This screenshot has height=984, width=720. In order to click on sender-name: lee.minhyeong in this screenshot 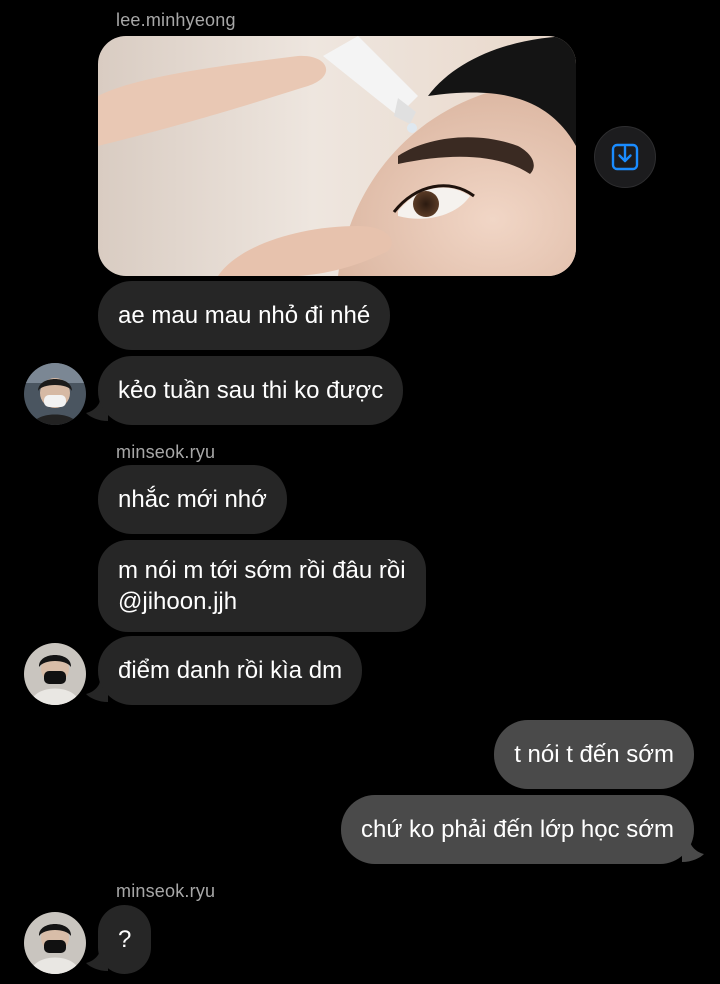, I will do `click(176, 20)`.